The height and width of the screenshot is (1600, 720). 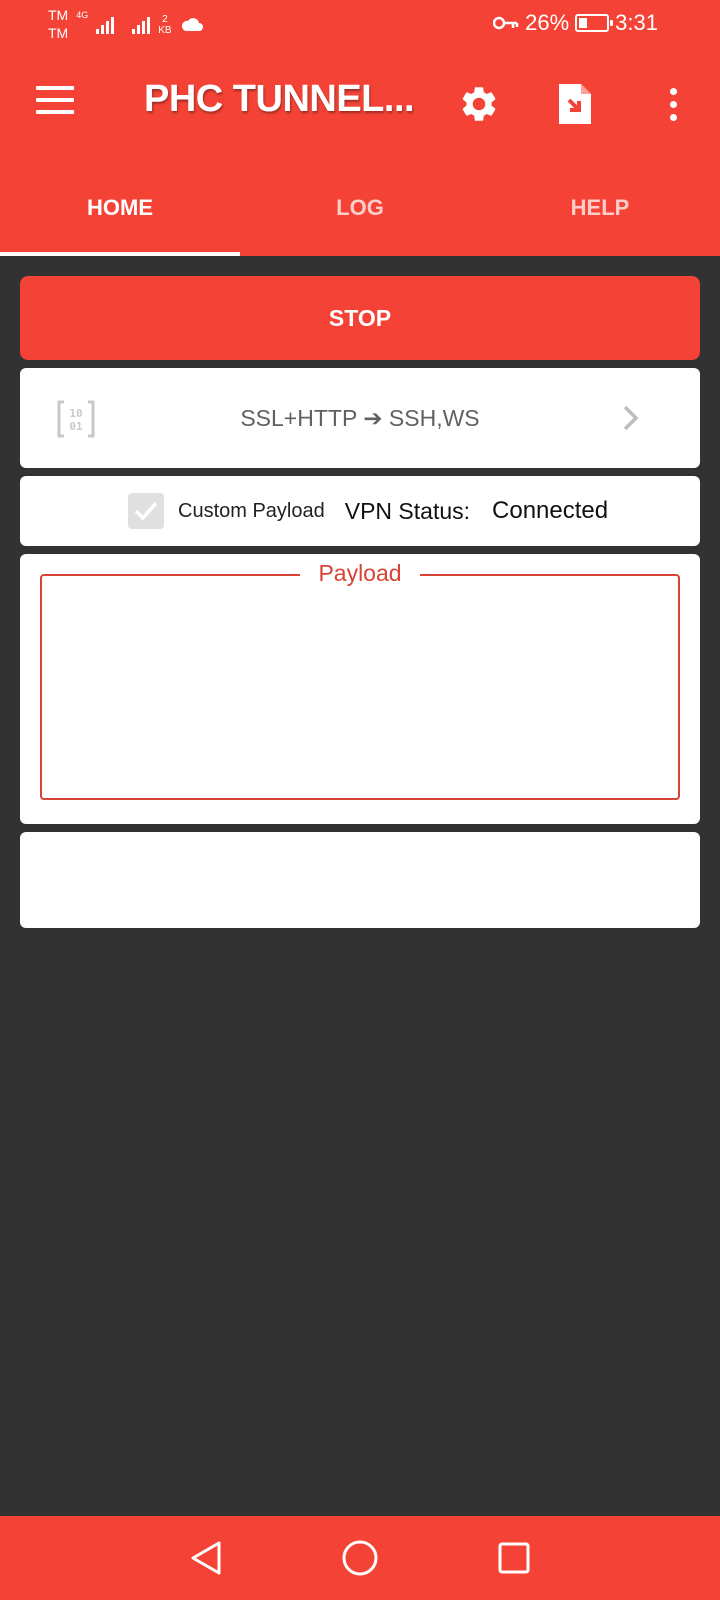 I want to click on status-right: 26% 3:31, so click(x=575, y=23).